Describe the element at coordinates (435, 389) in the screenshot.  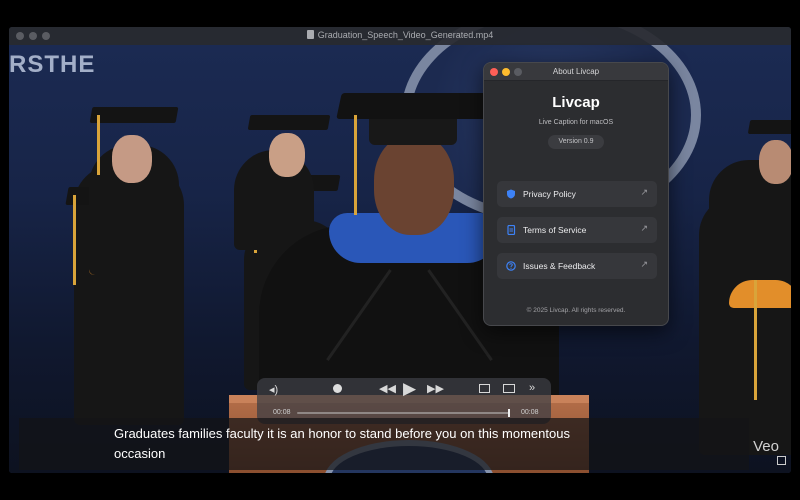
I see `fast-forward-icon: ▶▶` at that location.